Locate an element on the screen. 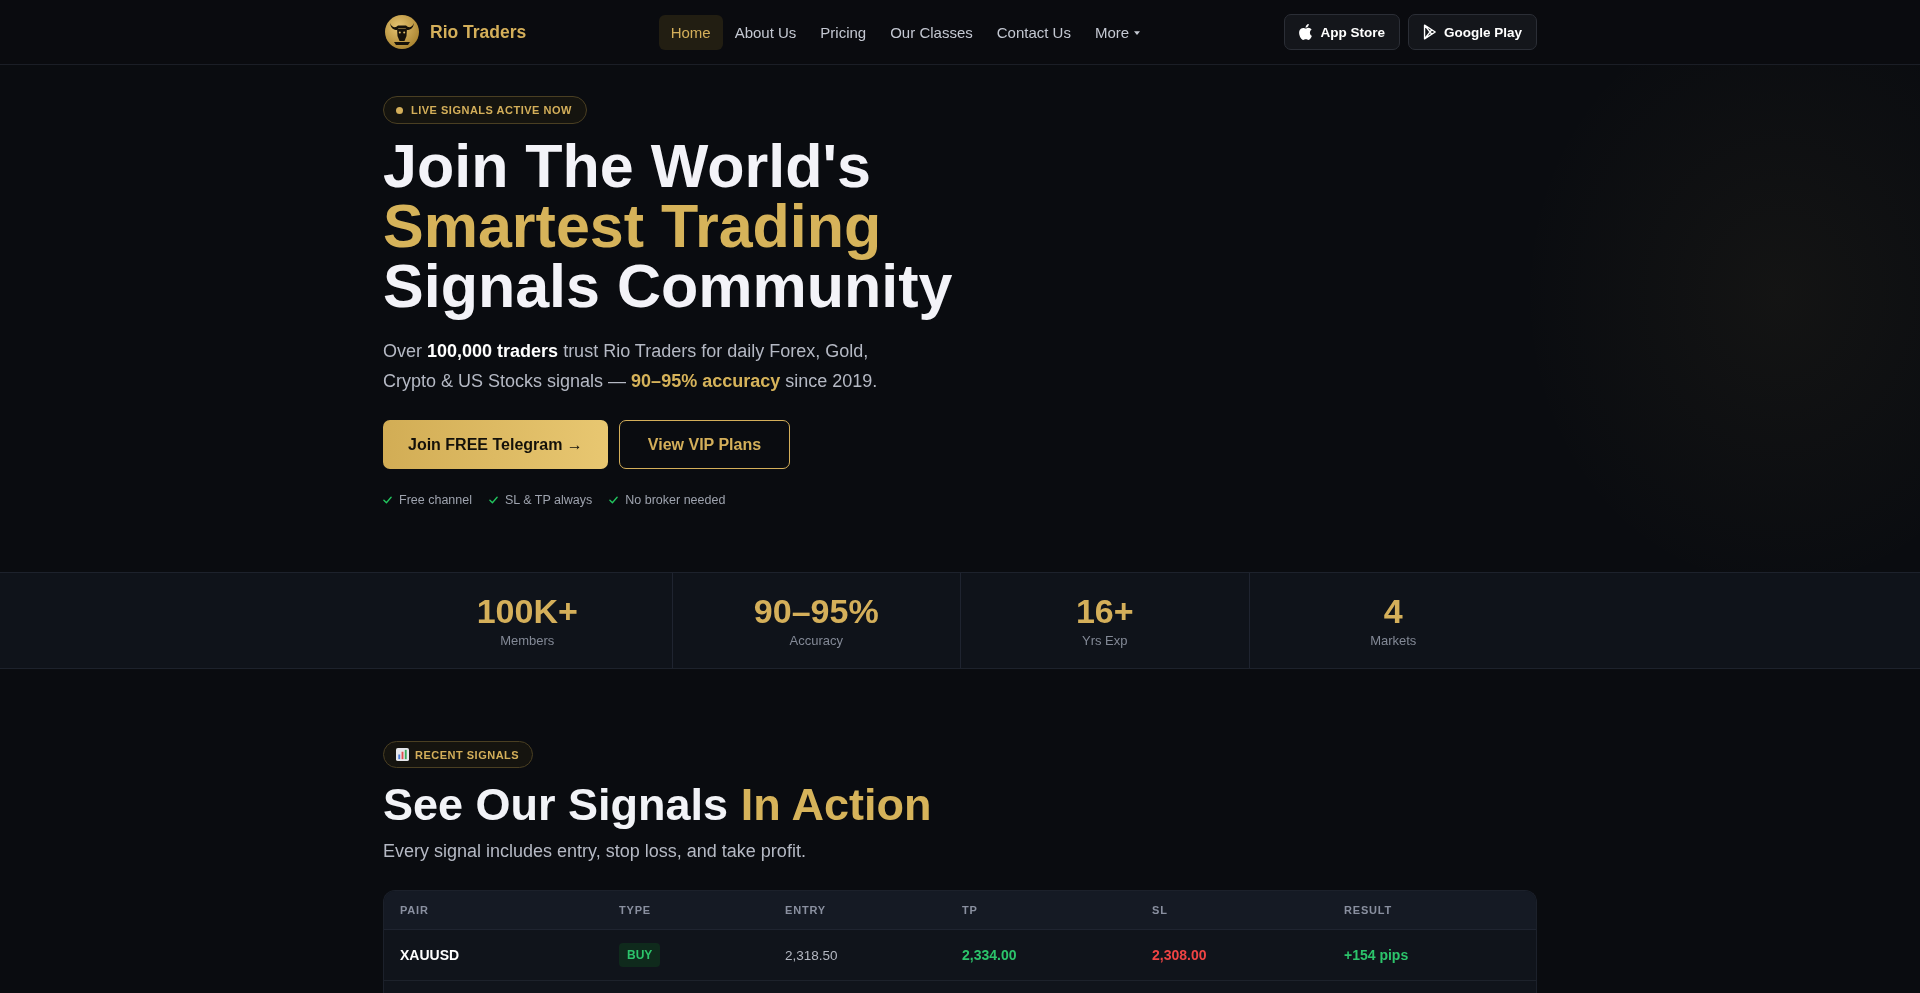 The width and height of the screenshot is (1920, 993). outline-cta-button: View VIP Plans is located at coordinates (704, 444).